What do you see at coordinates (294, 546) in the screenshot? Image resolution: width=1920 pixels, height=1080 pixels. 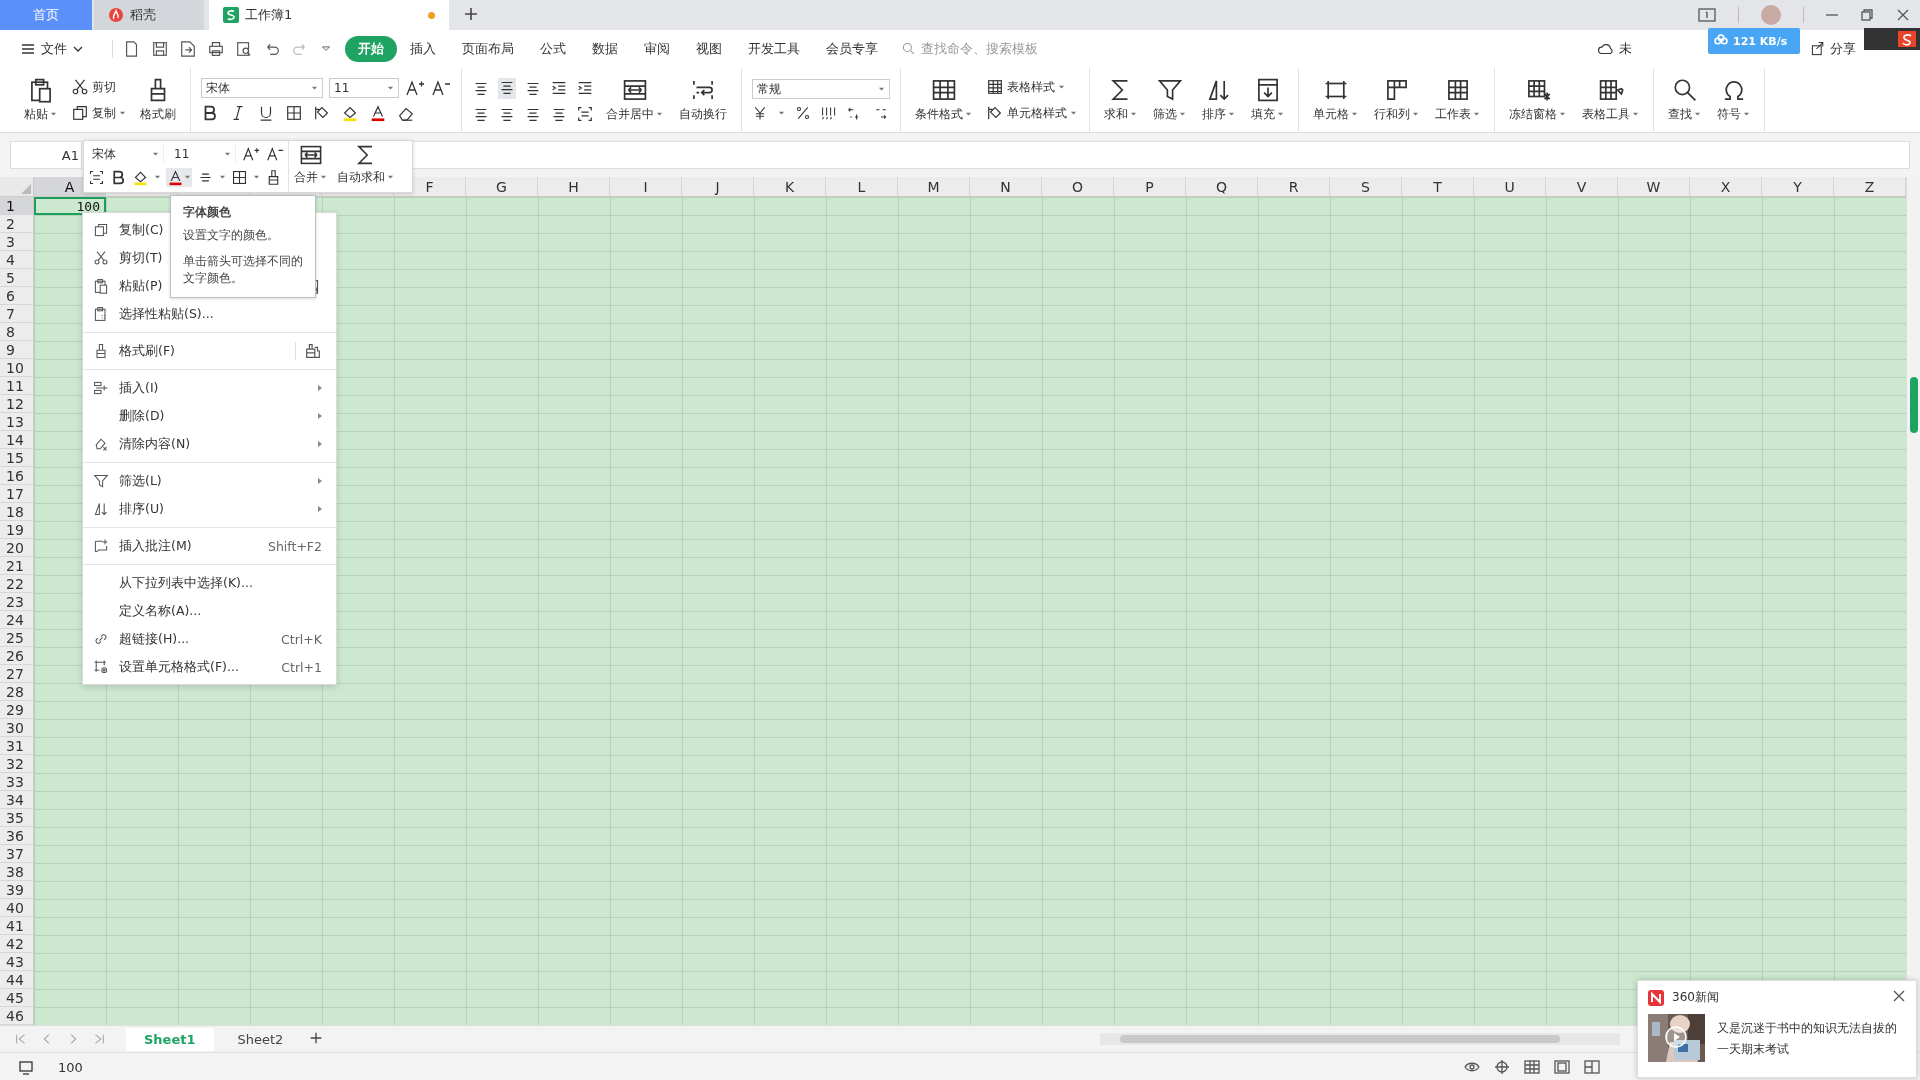 I see `shortcut-label: Shift+F2` at bounding box center [294, 546].